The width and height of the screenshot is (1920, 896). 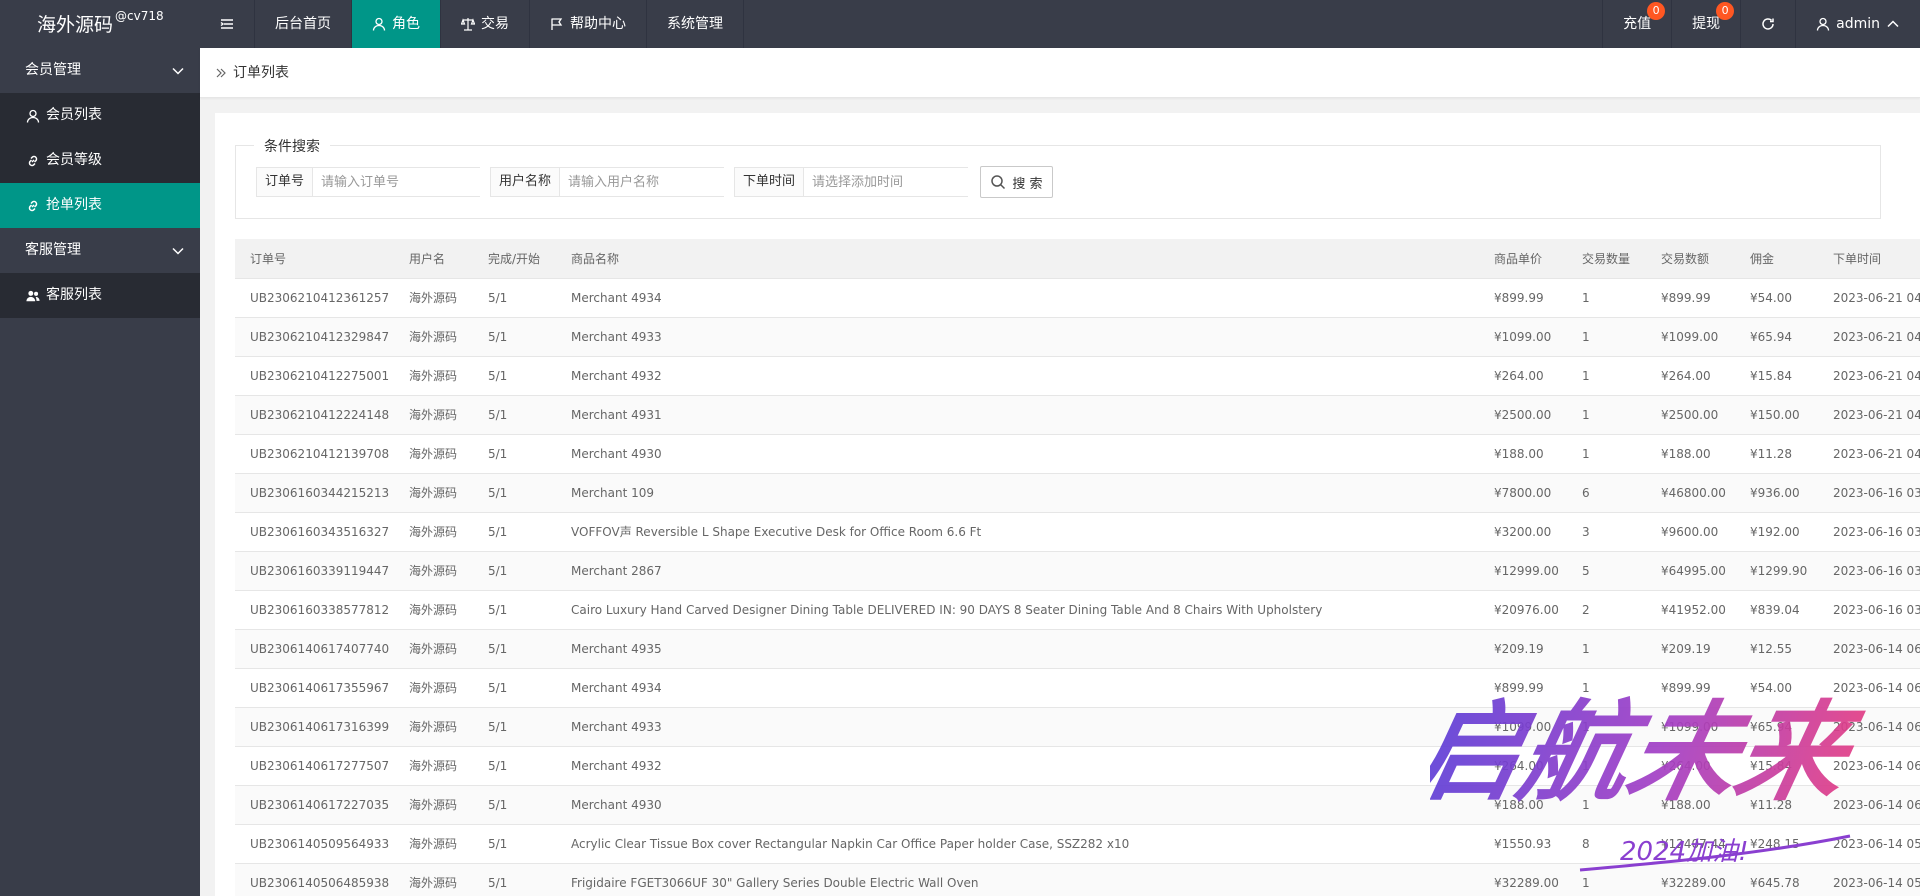 What do you see at coordinates (1776, 415) in the screenshot?
I see `table-cell: ¥150.00` at bounding box center [1776, 415].